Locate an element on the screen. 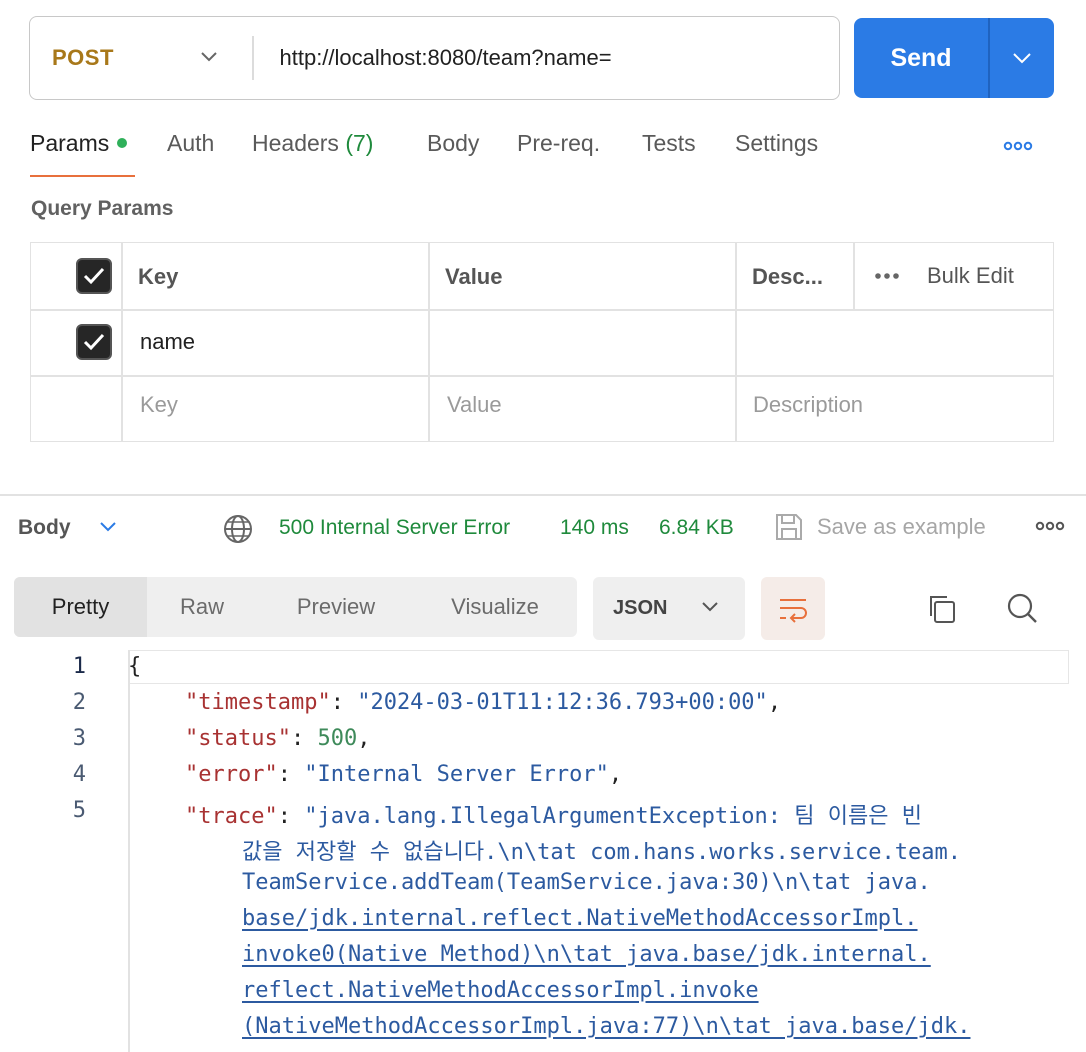 This screenshot has width=1086, height=1052. json-string-value: "Internal Server Error" is located at coordinates (456, 774).